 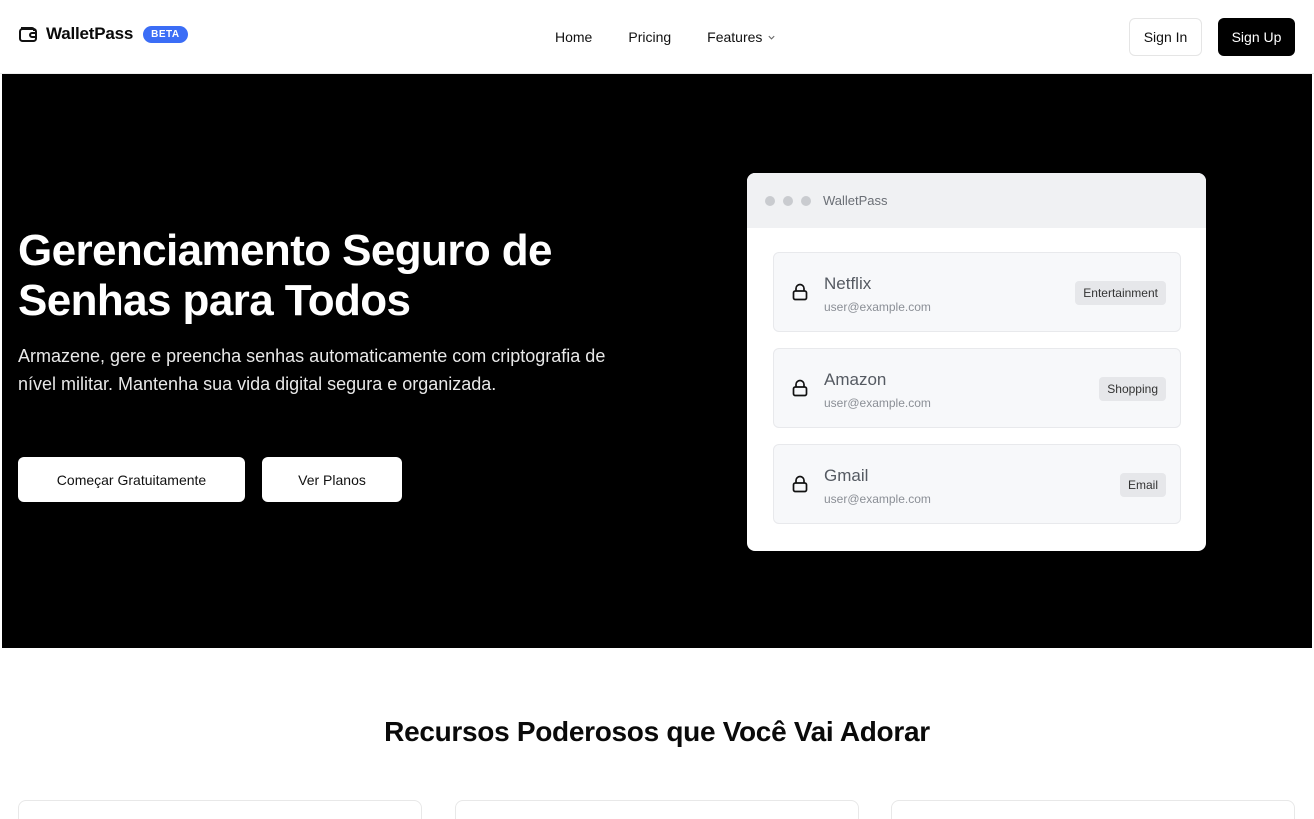 What do you see at coordinates (657, 731) in the screenshot?
I see `features-title: Recursos Poderosos que Você Vai Adorar` at bounding box center [657, 731].